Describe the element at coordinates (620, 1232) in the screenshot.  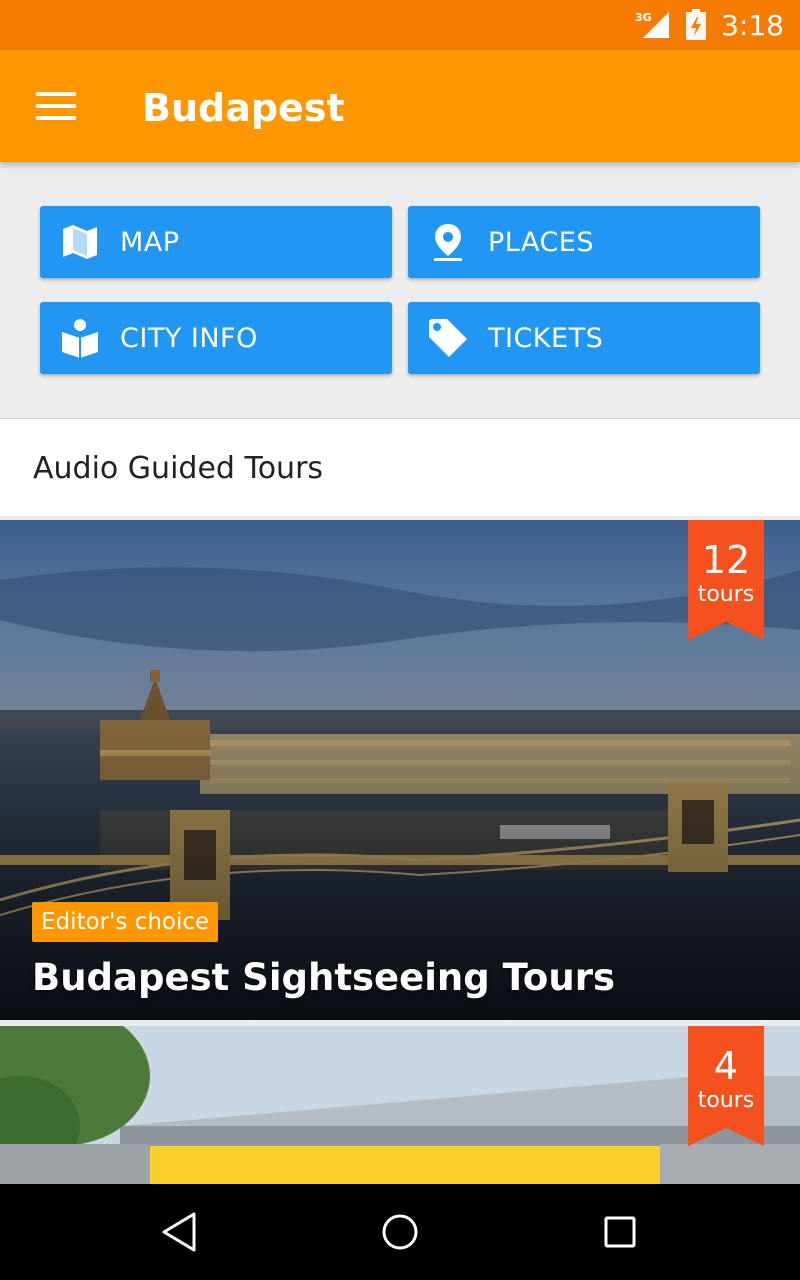
I see `recent-apps-icon` at that location.